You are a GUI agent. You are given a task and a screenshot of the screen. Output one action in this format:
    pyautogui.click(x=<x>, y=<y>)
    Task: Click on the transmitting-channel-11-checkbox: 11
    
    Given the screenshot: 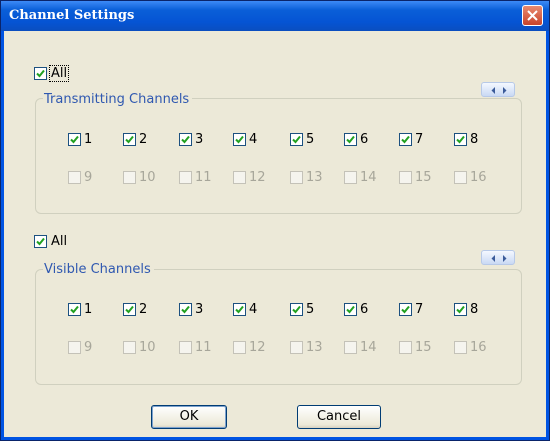 What is the action you would take?
    pyautogui.click(x=195, y=177)
    